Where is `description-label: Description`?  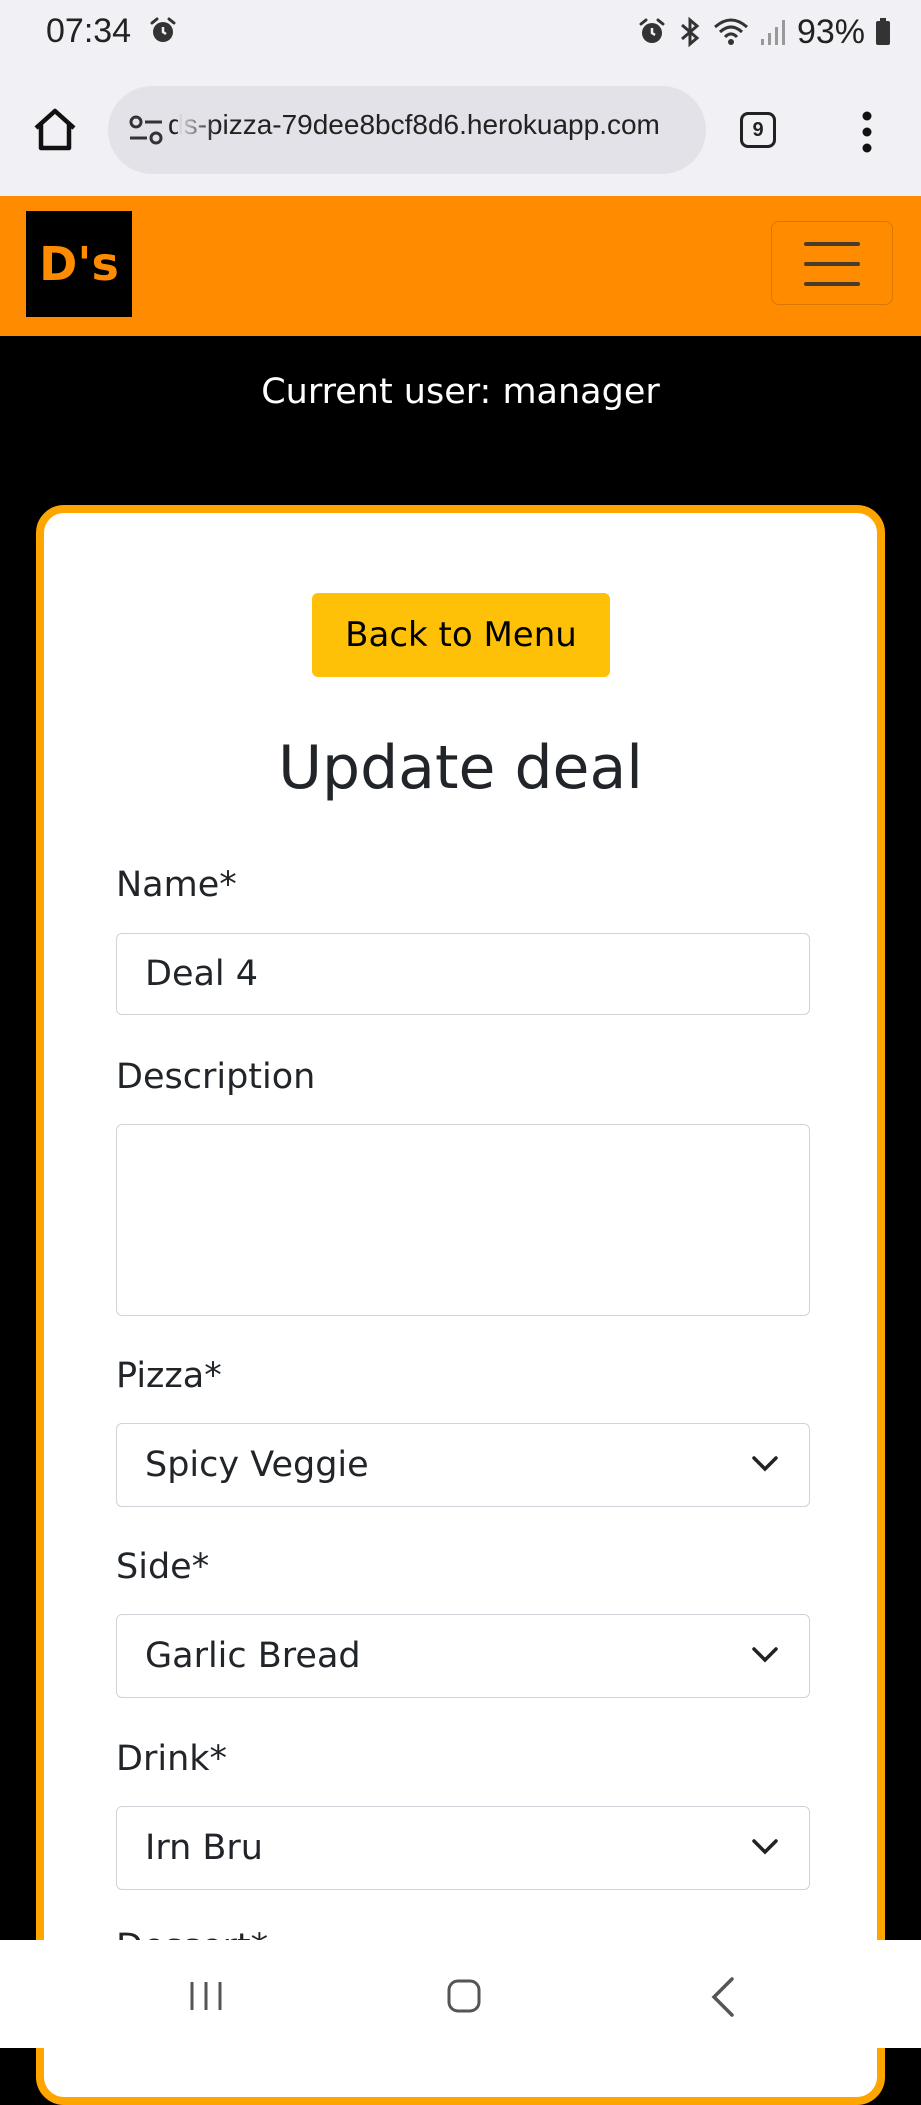
description-label: Description is located at coordinates (216, 1077).